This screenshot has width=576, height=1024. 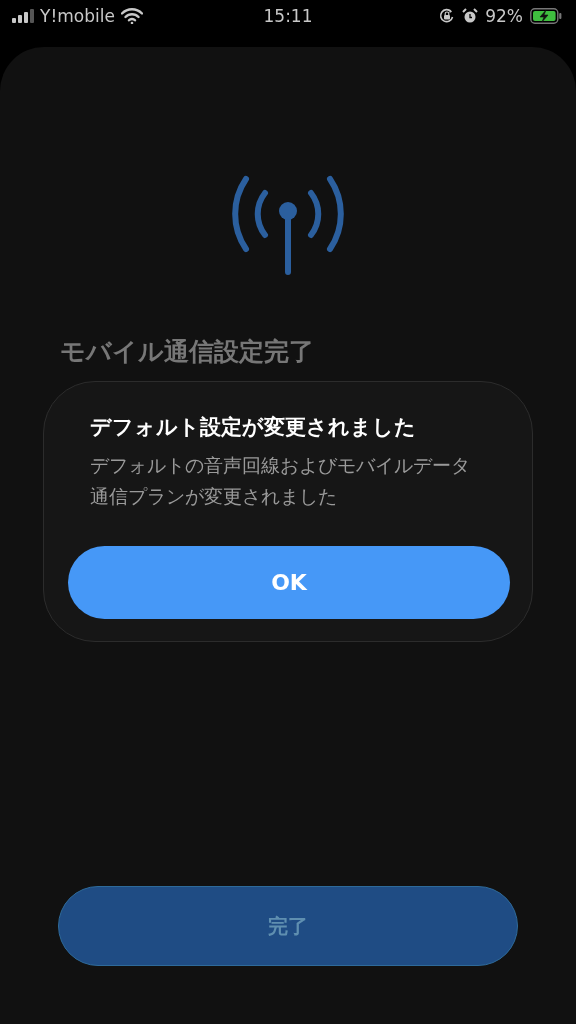 What do you see at coordinates (470, 16) in the screenshot?
I see `alarm-icon` at bounding box center [470, 16].